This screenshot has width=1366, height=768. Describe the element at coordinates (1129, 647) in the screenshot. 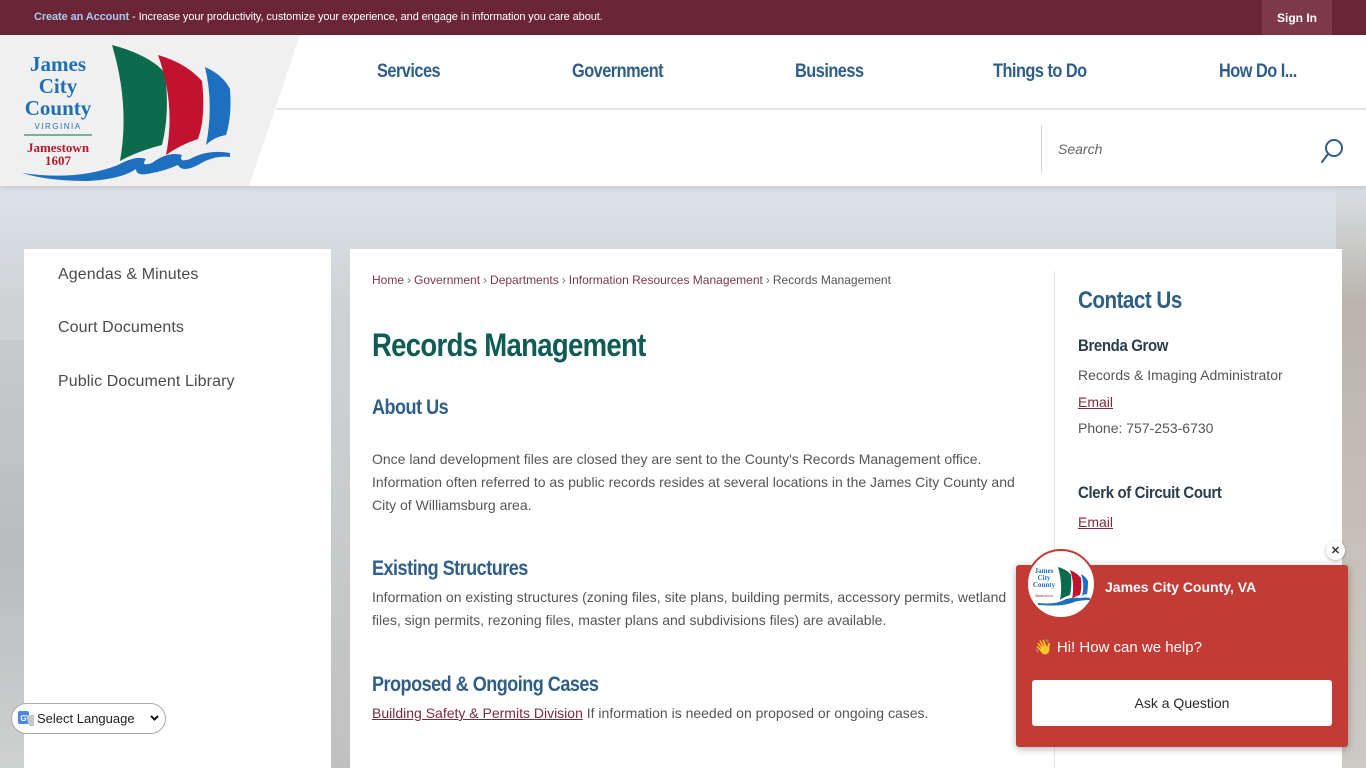

I see `chat-greeting-text: Hi! How can we help?` at that location.